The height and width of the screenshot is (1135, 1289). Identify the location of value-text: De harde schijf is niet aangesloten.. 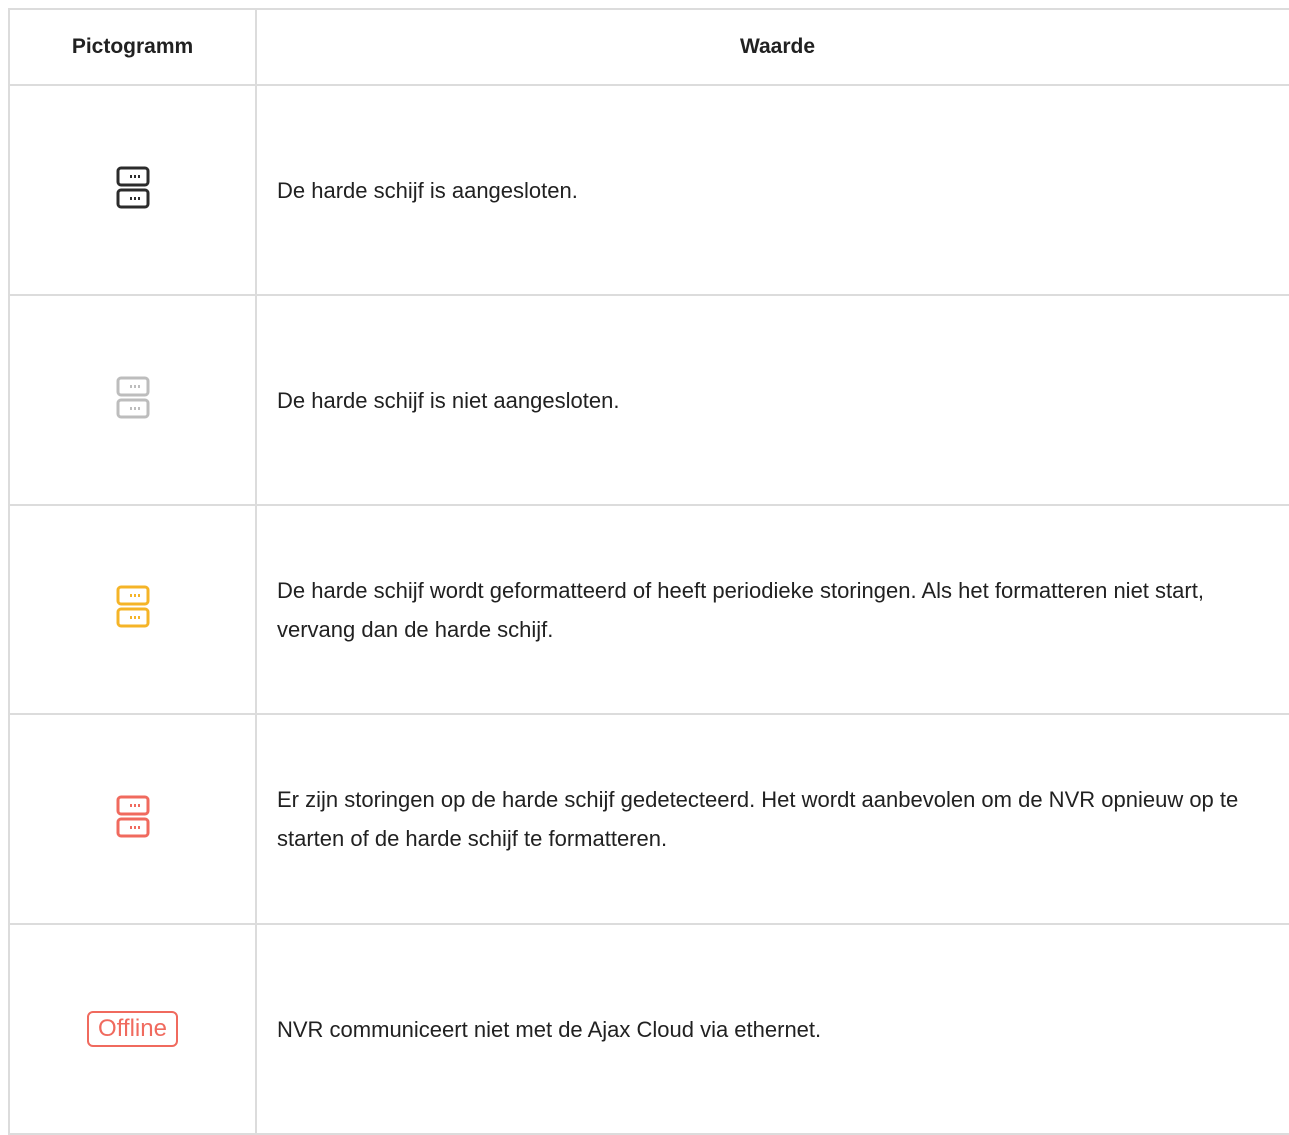
(772, 400).